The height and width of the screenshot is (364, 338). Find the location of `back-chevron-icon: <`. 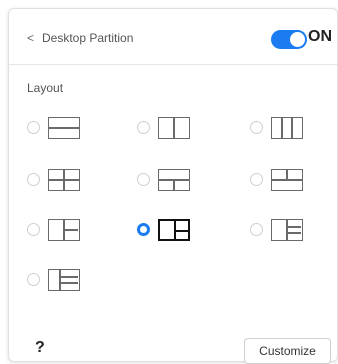

back-chevron-icon: < is located at coordinates (30, 38).